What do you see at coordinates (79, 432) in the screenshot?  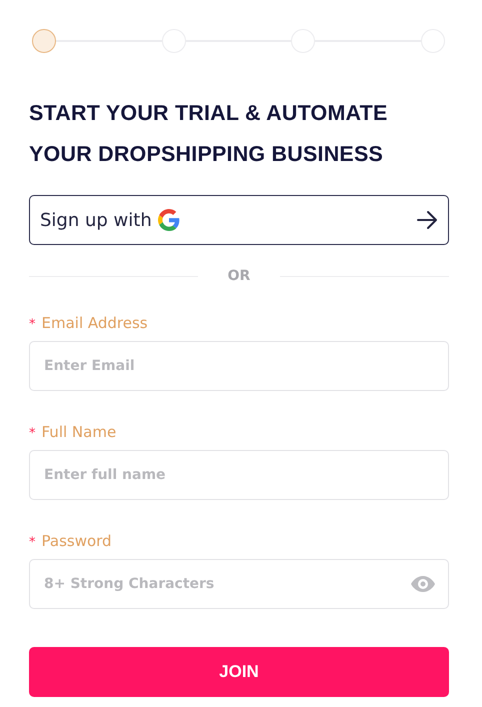 I see `field-label: Full Name` at bounding box center [79, 432].